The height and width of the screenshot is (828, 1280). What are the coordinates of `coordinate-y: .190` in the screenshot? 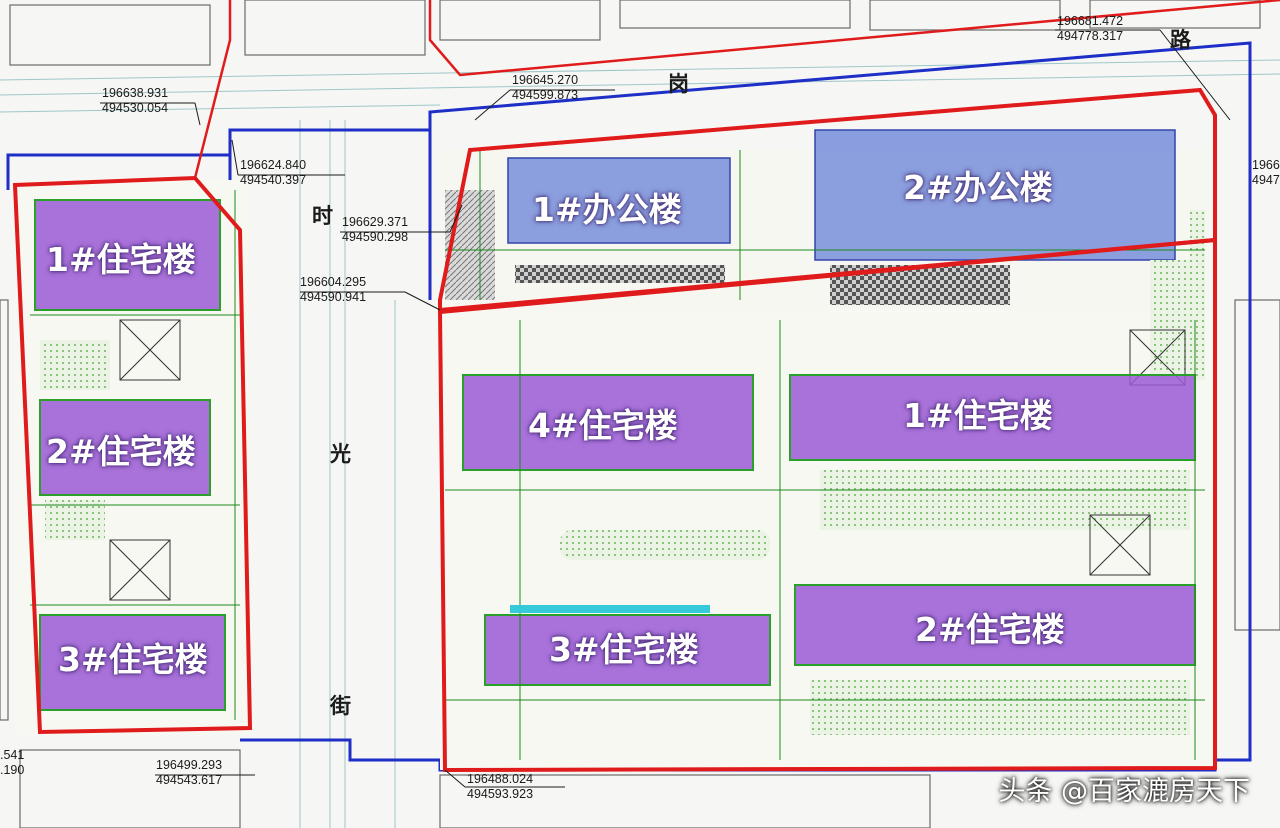 It's located at (12, 770).